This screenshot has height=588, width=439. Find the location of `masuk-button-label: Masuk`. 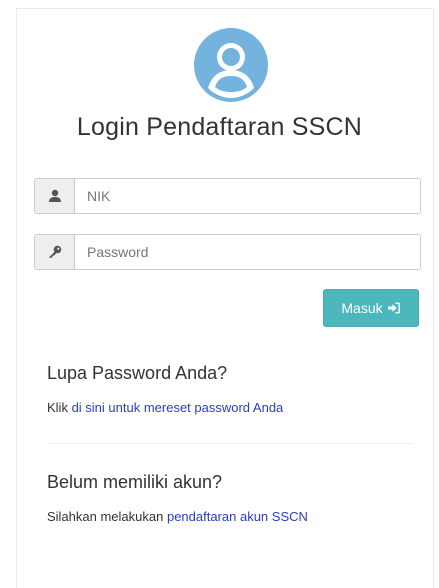

masuk-button-label: Masuk is located at coordinates (362, 308).